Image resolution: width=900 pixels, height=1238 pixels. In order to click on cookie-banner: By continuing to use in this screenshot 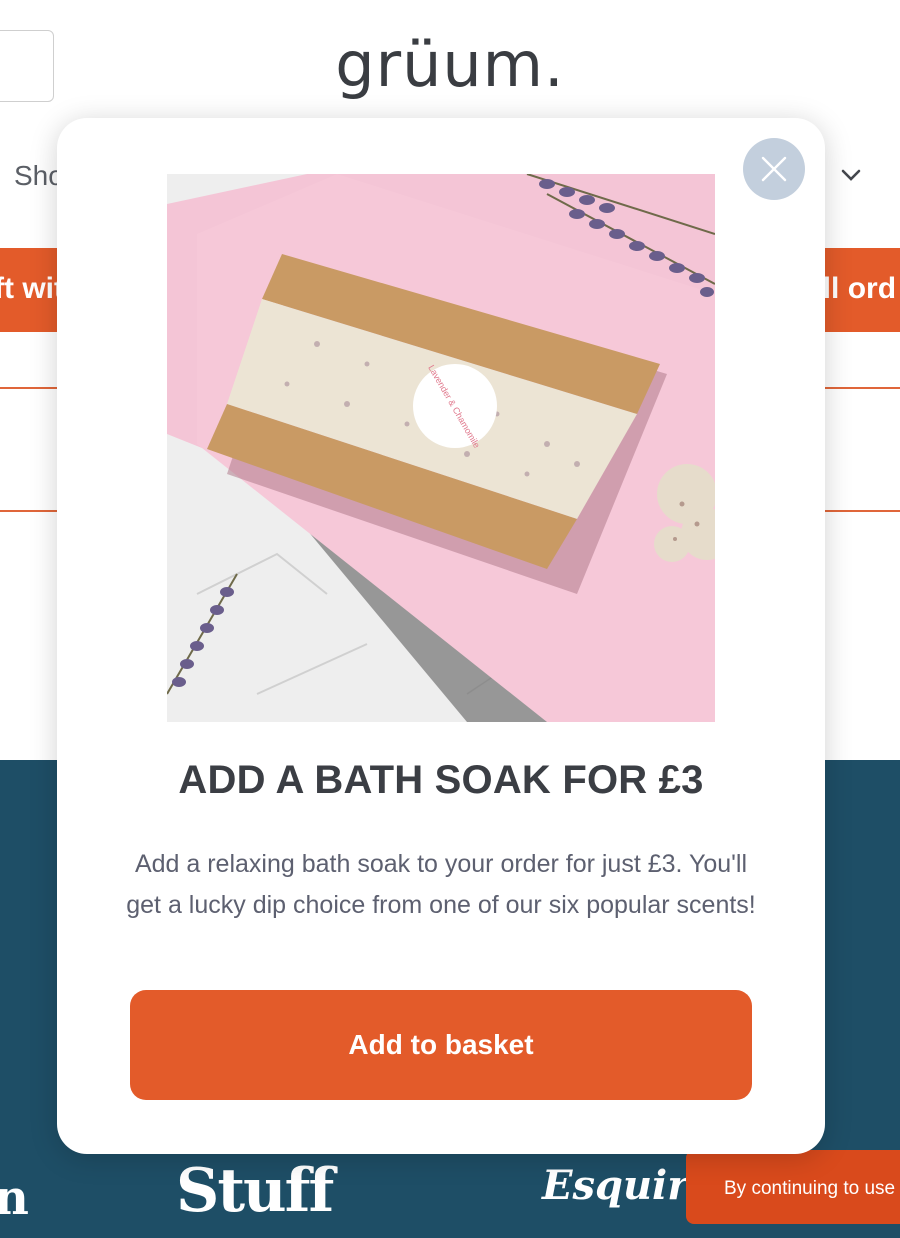, I will do `click(793, 1187)`.